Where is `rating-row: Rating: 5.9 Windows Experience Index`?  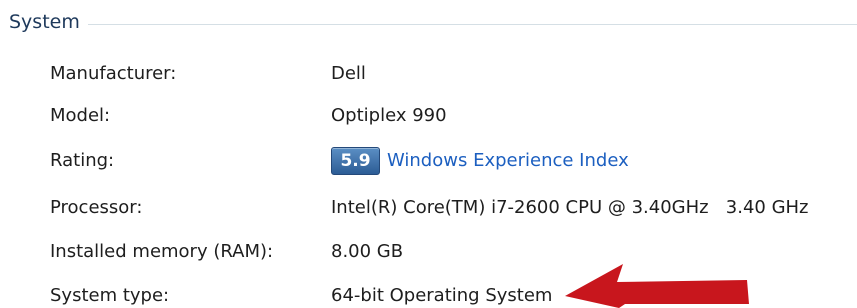 rating-row: Rating: 5.9 Windows Experience Index is located at coordinates (428, 161).